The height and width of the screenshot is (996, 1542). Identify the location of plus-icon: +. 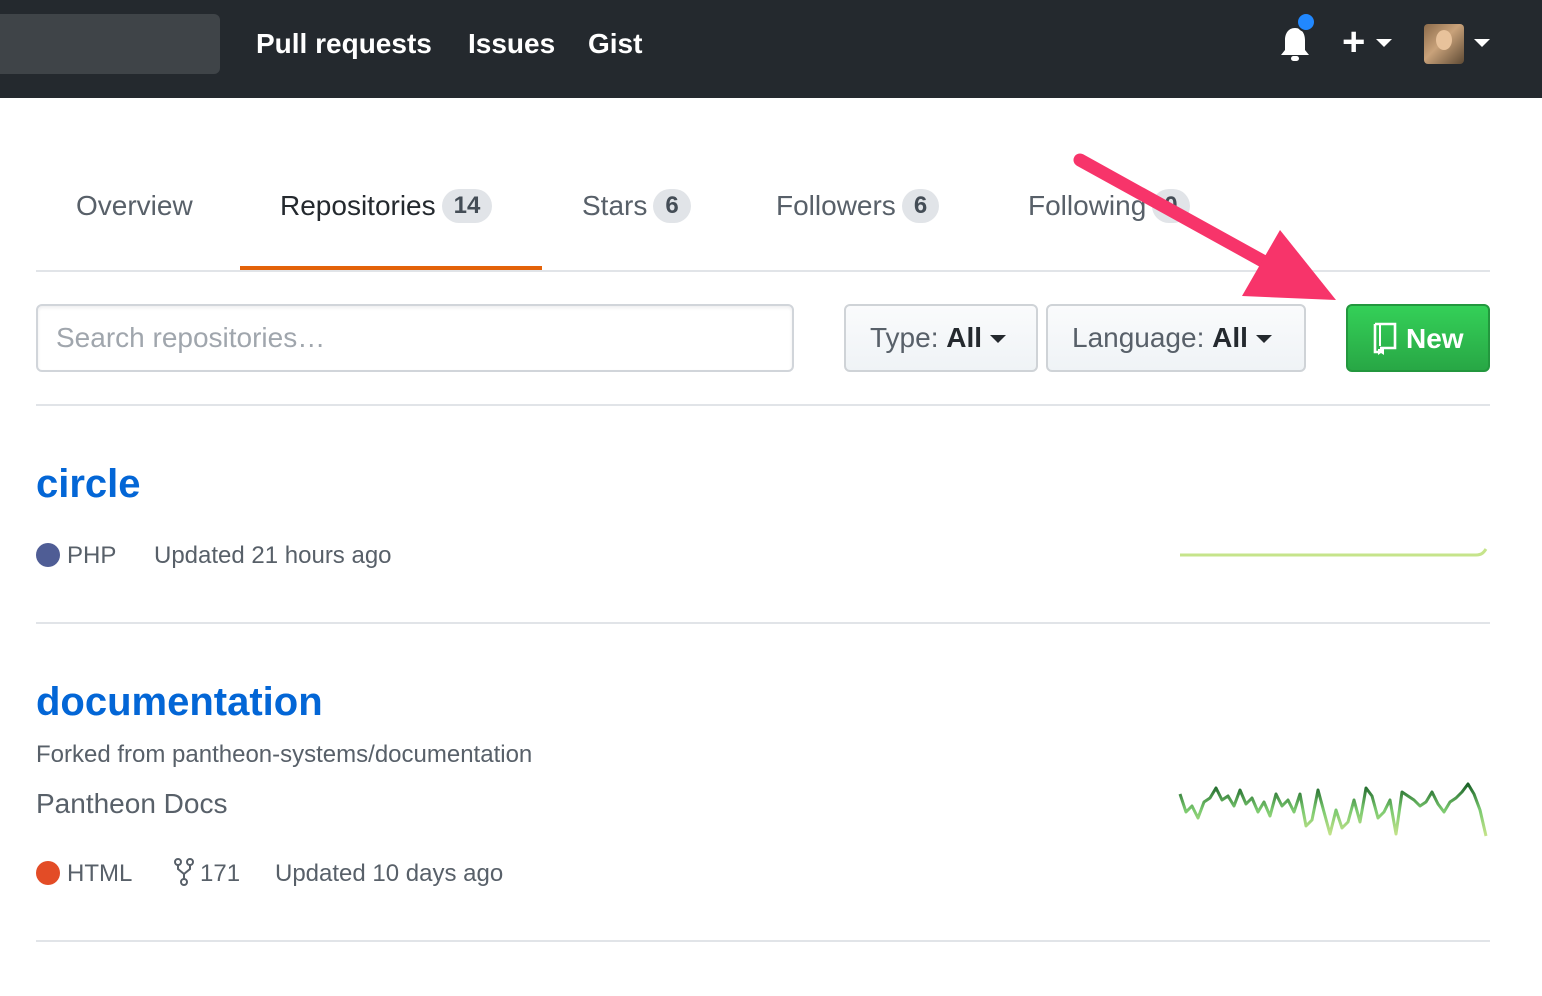
(1353, 42).